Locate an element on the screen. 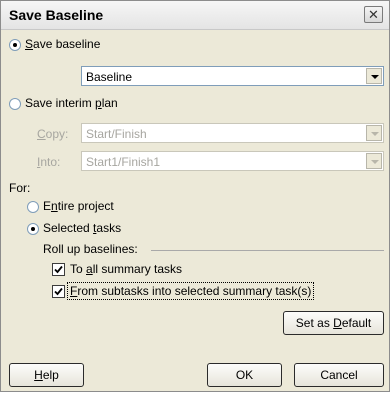 This screenshot has width=392, height=394. from-subtasks-checkbox is located at coordinates (58, 291).